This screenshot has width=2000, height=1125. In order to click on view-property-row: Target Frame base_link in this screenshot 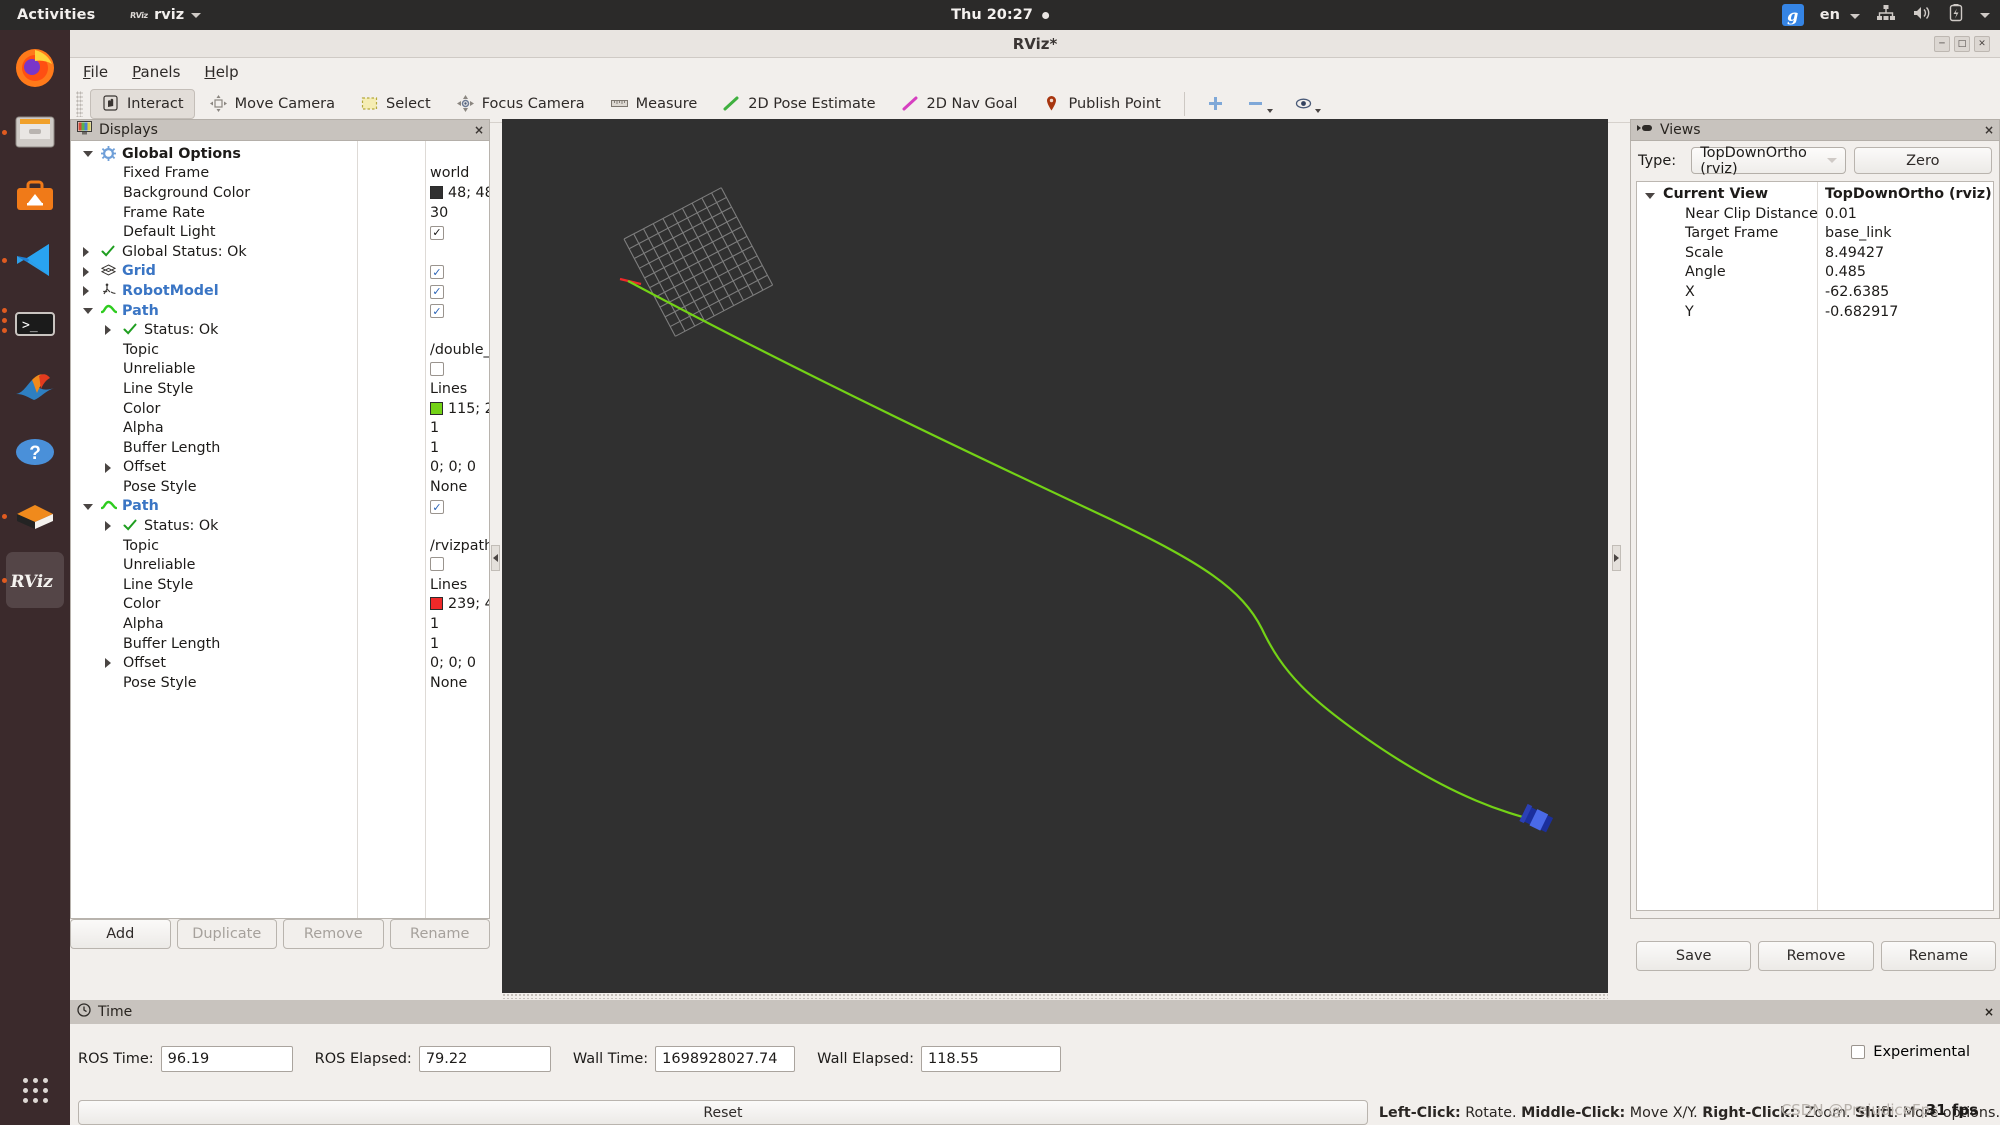, I will do `click(1816, 235)`.